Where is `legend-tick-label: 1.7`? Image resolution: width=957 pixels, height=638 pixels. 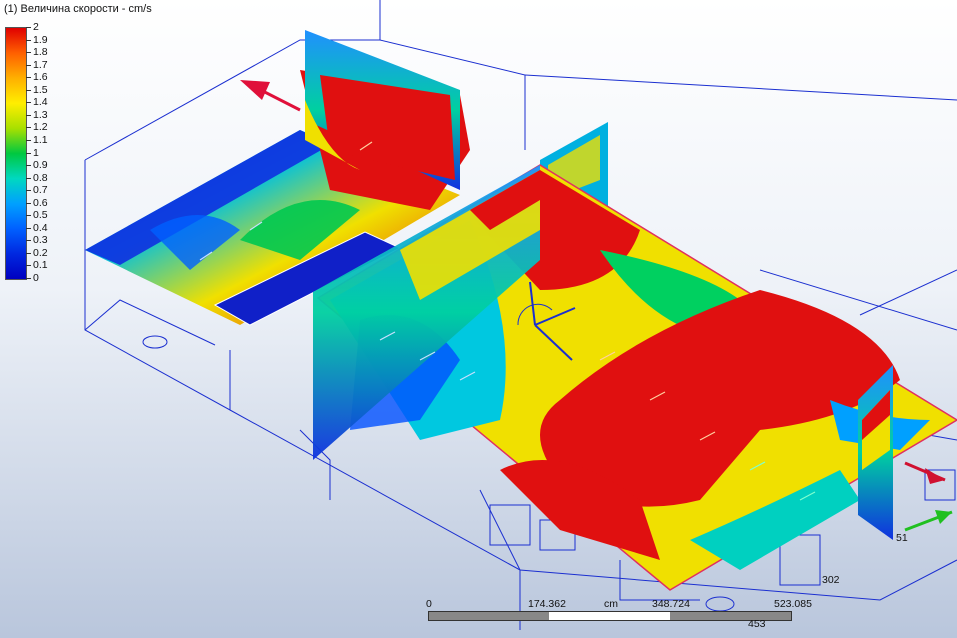
legend-tick-label: 1.7 is located at coordinates (40, 64).